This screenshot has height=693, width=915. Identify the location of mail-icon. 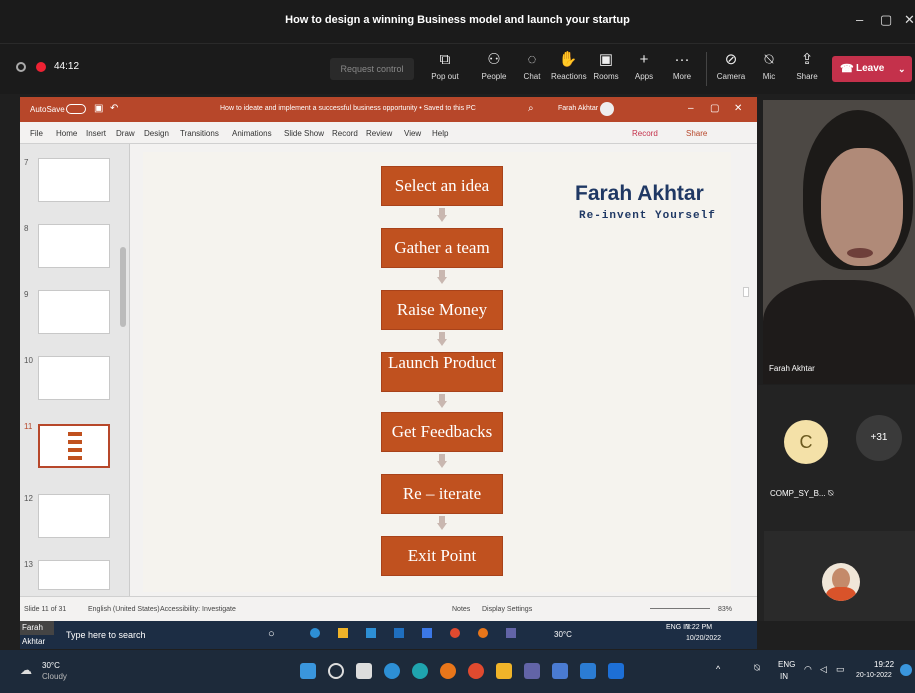
(399, 633).